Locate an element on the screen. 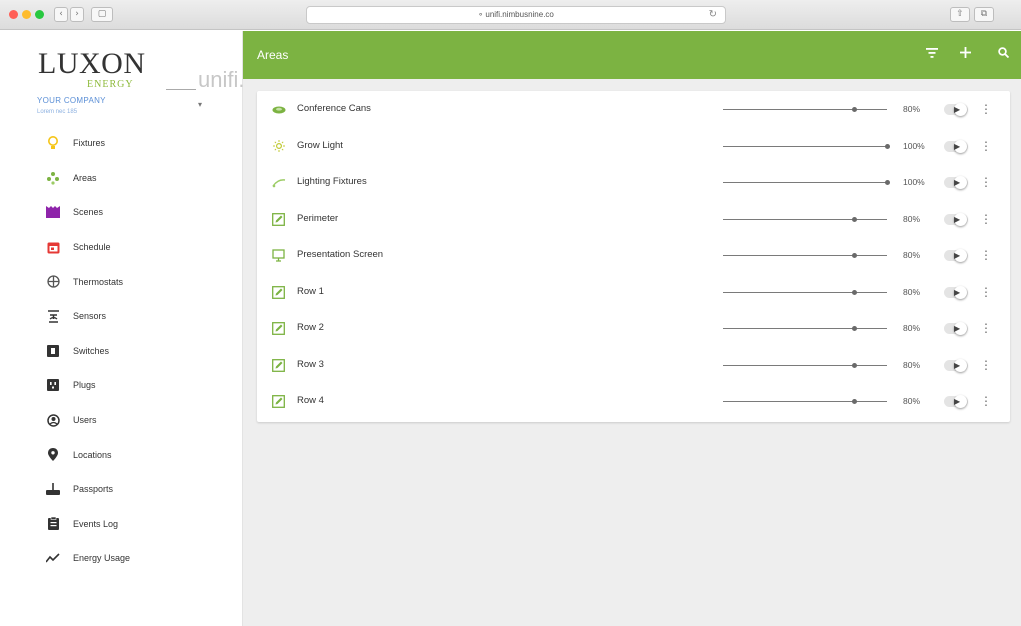 The height and width of the screenshot is (626, 1021). area-row: Lighting Fixtures 100% ▶ ⋮ is located at coordinates (633, 182).